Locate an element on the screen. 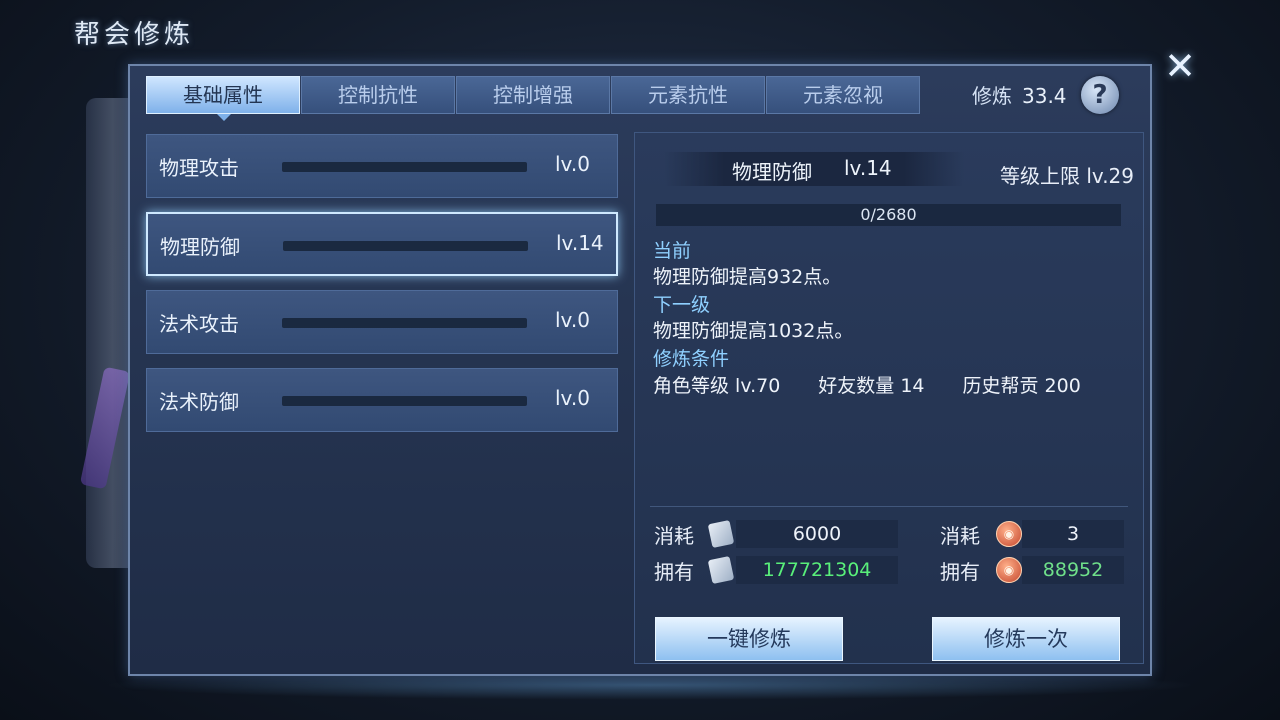 The image size is (1280, 720). divider is located at coordinates (889, 506).